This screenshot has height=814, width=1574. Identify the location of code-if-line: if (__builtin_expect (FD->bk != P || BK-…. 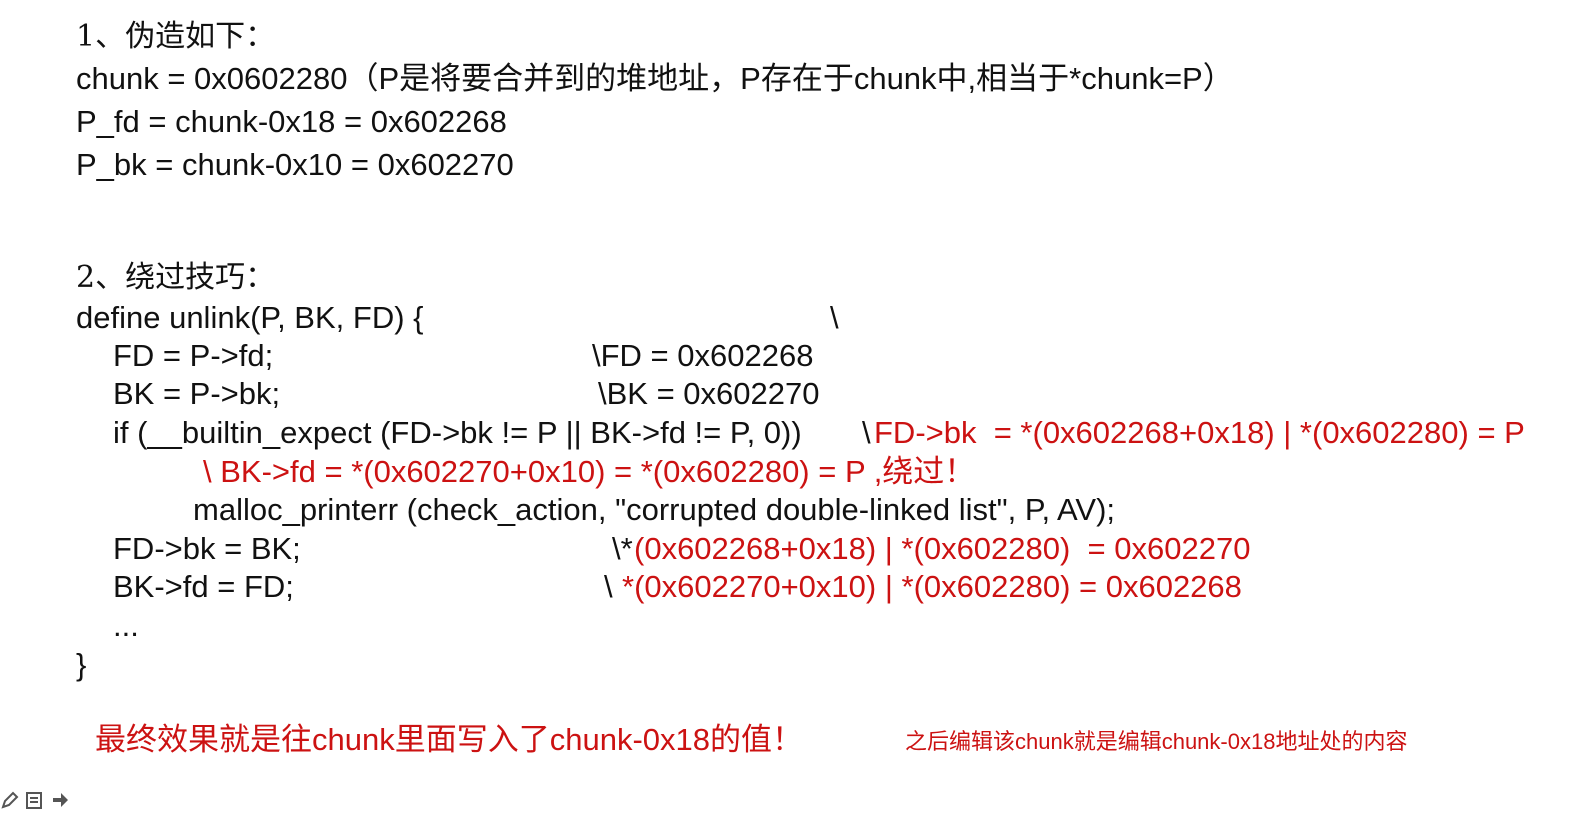
(457, 432).